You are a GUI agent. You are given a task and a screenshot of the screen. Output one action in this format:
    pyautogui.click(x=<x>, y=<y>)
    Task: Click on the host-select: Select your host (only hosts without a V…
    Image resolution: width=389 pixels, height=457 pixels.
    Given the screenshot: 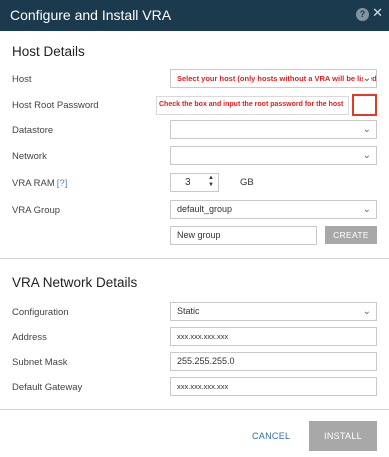 What is the action you would take?
    pyautogui.click(x=273, y=78)
    